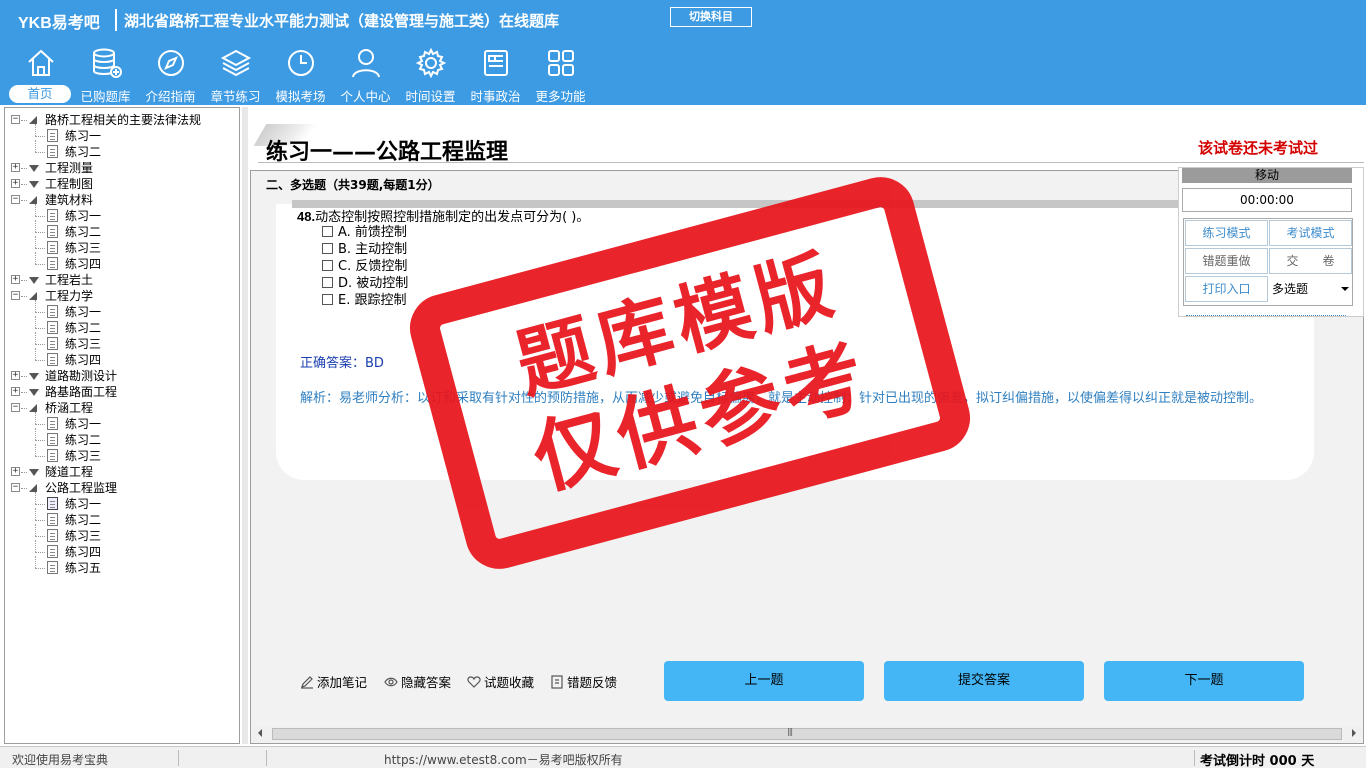 This screenshot has height=768, width=1366. I want to click on panel-resize-handle, so click(1266, 313).